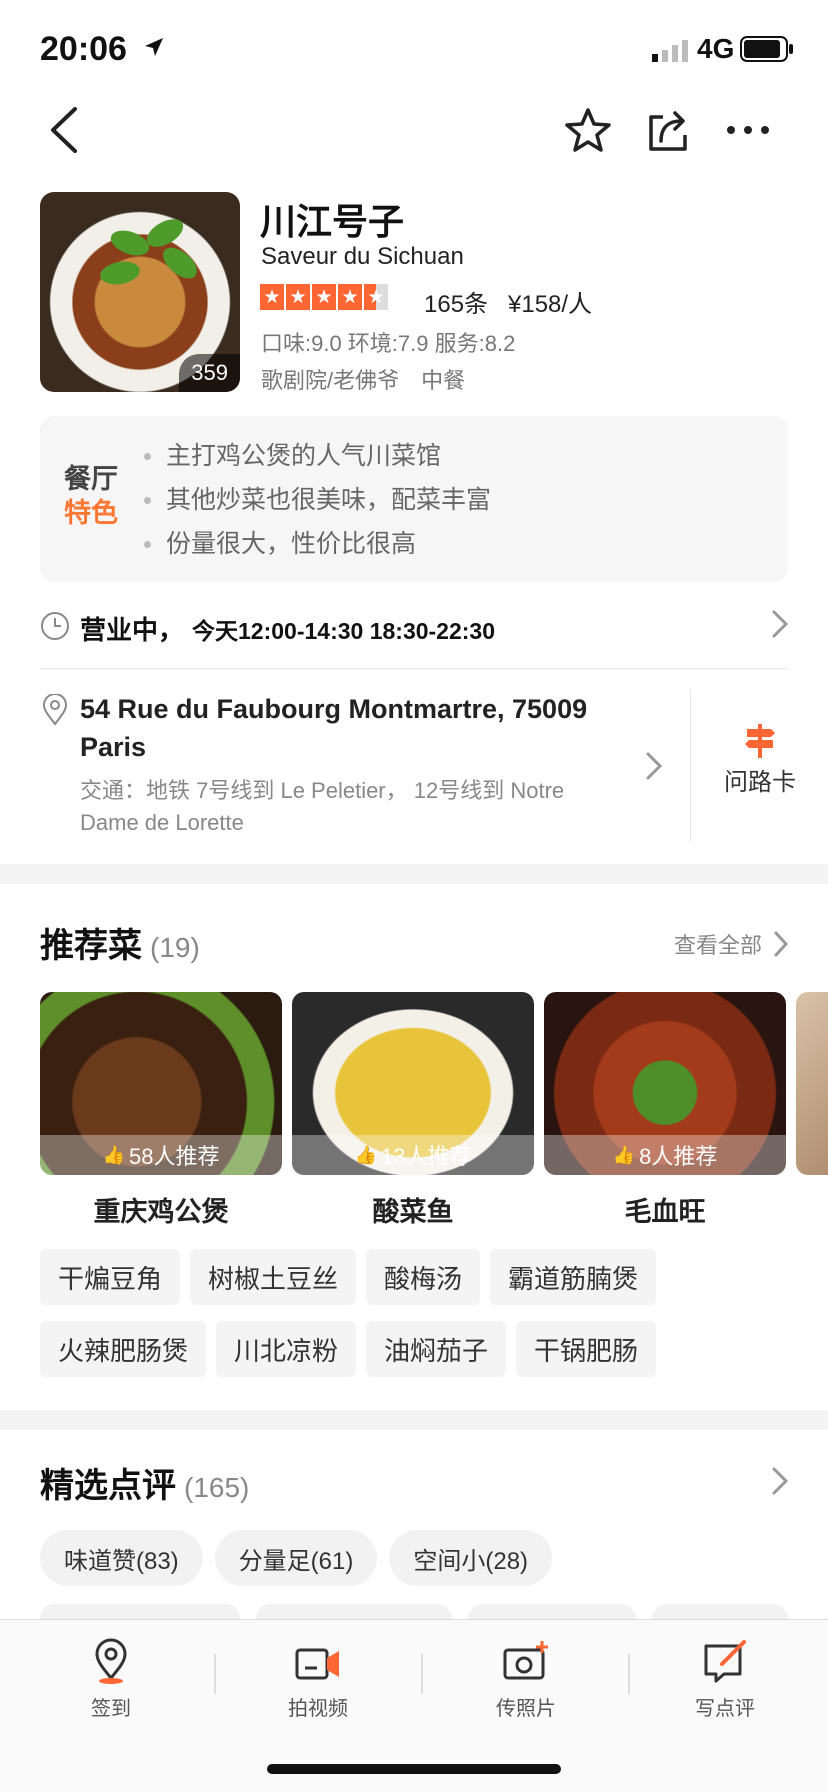  I want to click on nav-bar, so click(414, 133).